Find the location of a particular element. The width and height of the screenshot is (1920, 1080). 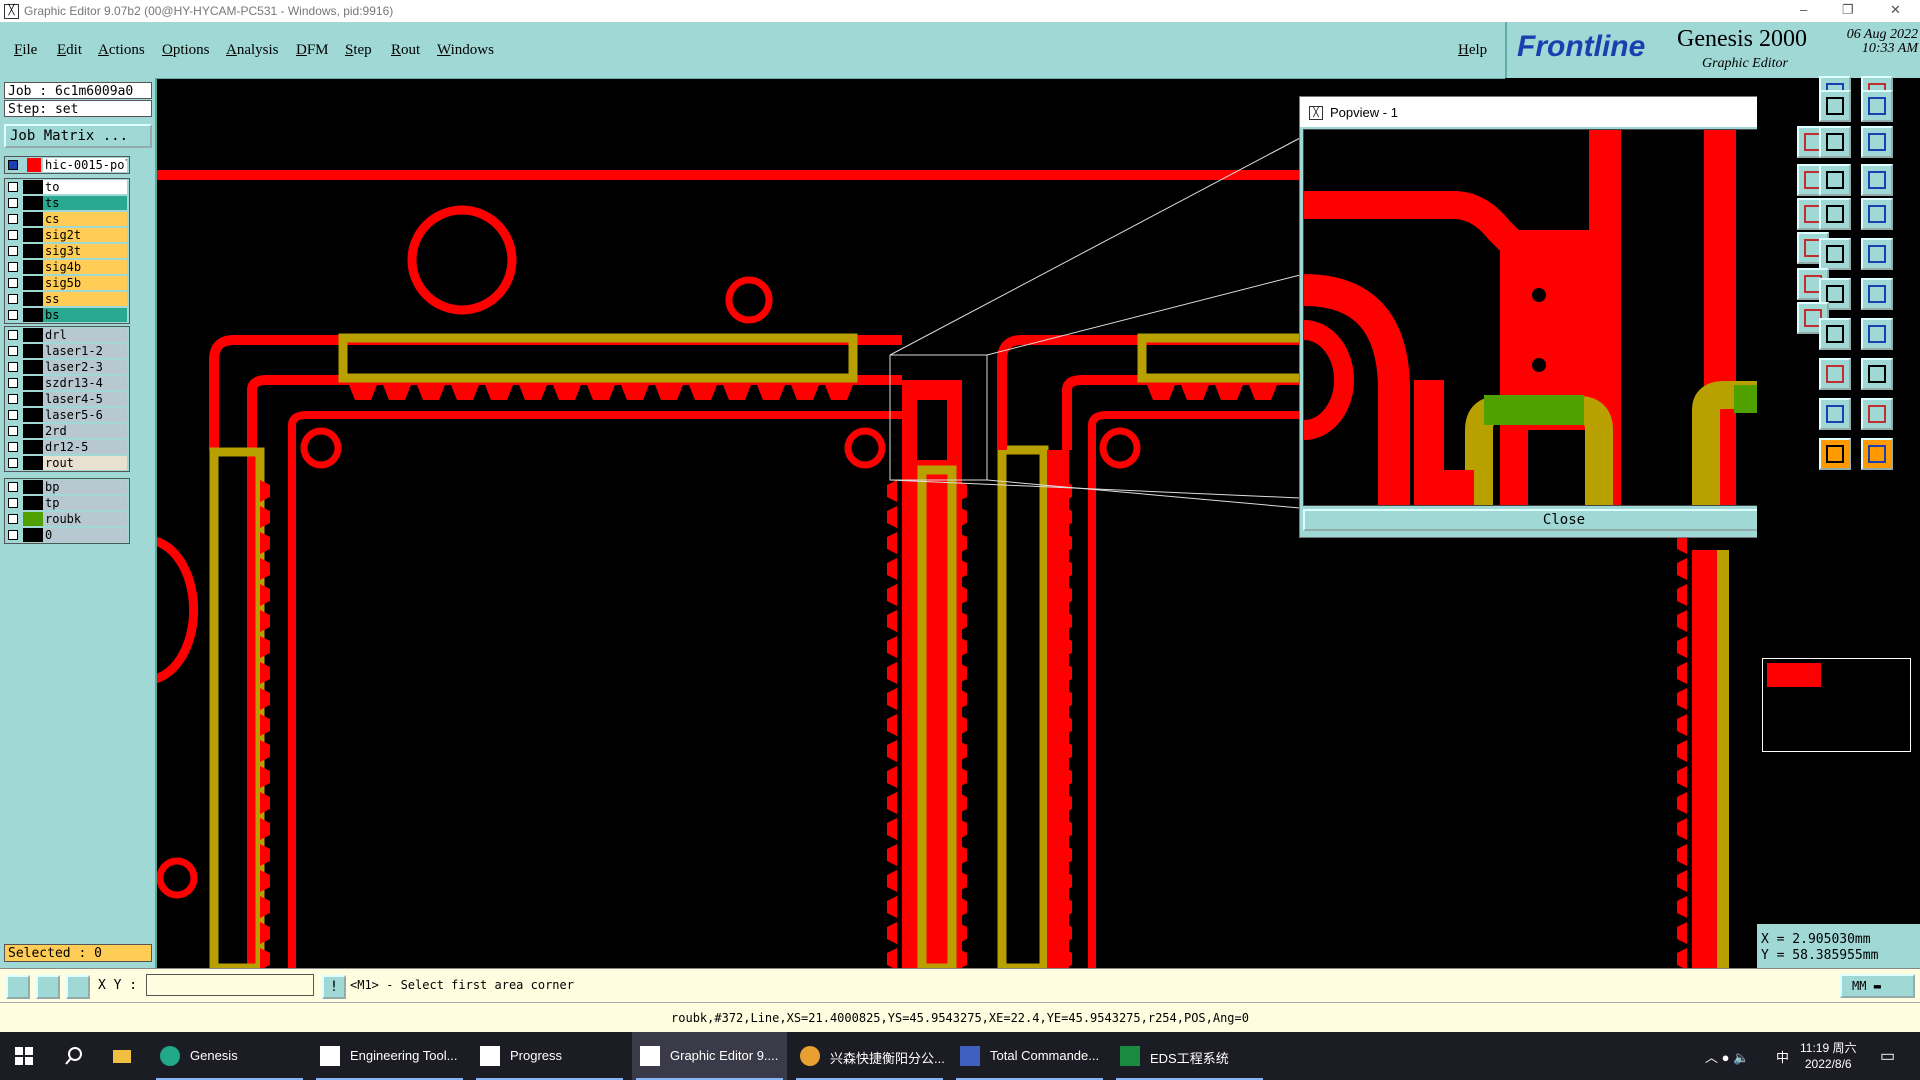

home-icon is located at coordinates (1835, 106).